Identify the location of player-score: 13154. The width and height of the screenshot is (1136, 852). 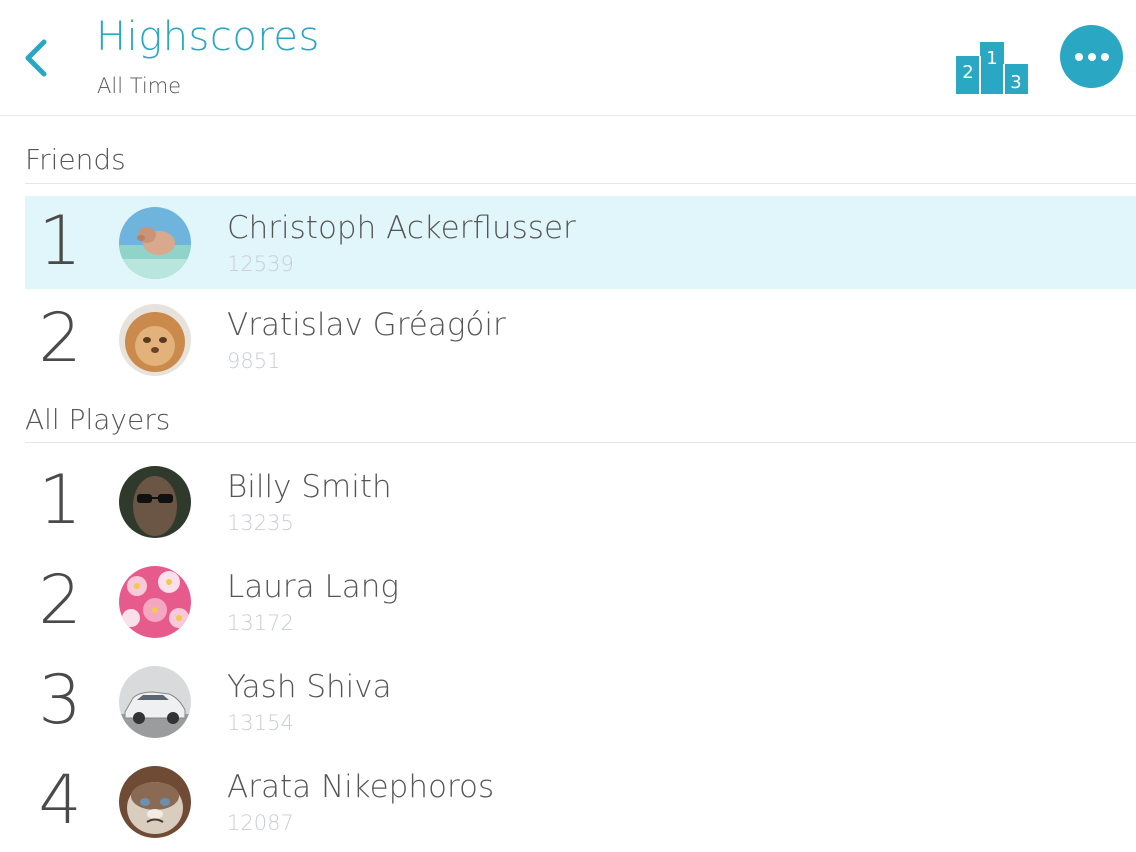
(260, 723).